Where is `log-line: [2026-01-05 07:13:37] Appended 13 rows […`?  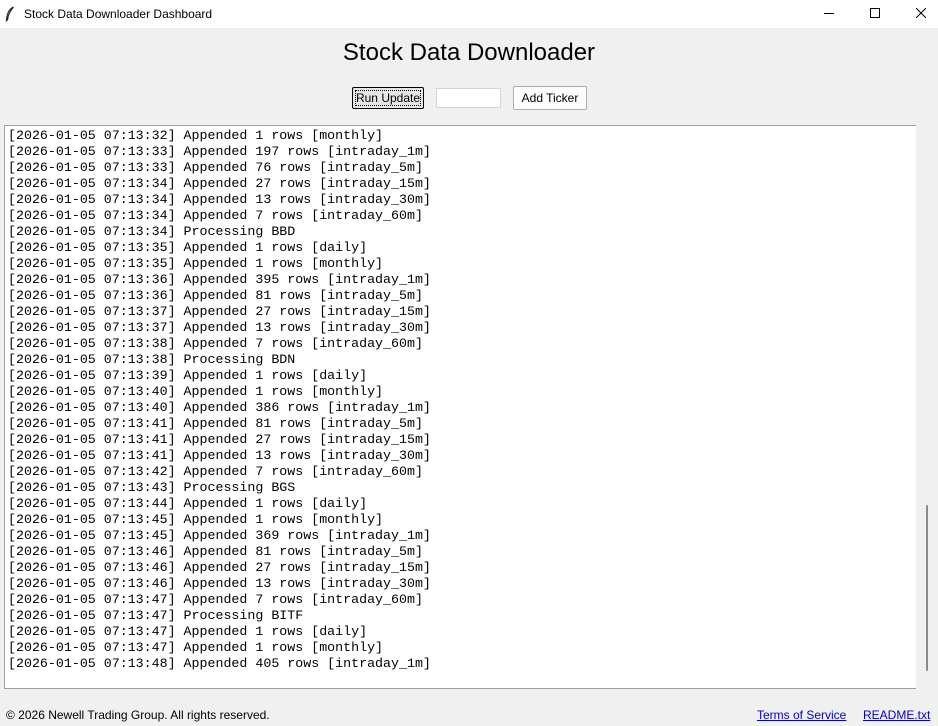 log-line: [2026-01-05 07:13:37] Appended 13 rows [… is located at coordinates (219, 327).